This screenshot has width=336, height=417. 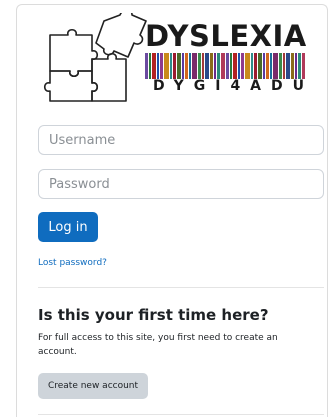 I want to click on create-account-button: Create new account, so click(x=93, y=386).